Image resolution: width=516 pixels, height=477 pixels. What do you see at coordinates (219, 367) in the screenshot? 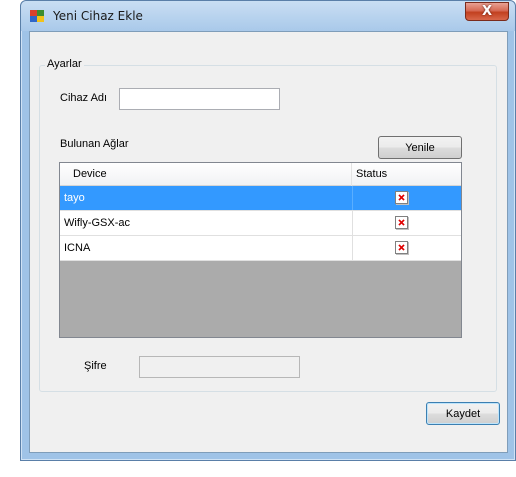
I see `password-input` at bounding box center [219, 367].